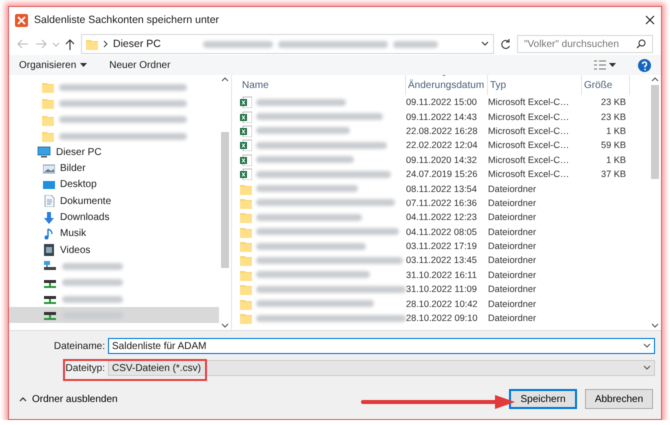 The width and height of the screenshot is (670, 425). Describe the element at coordinates (114, 185) in the screenshot. I see `nav-item: Desktop` at that location.